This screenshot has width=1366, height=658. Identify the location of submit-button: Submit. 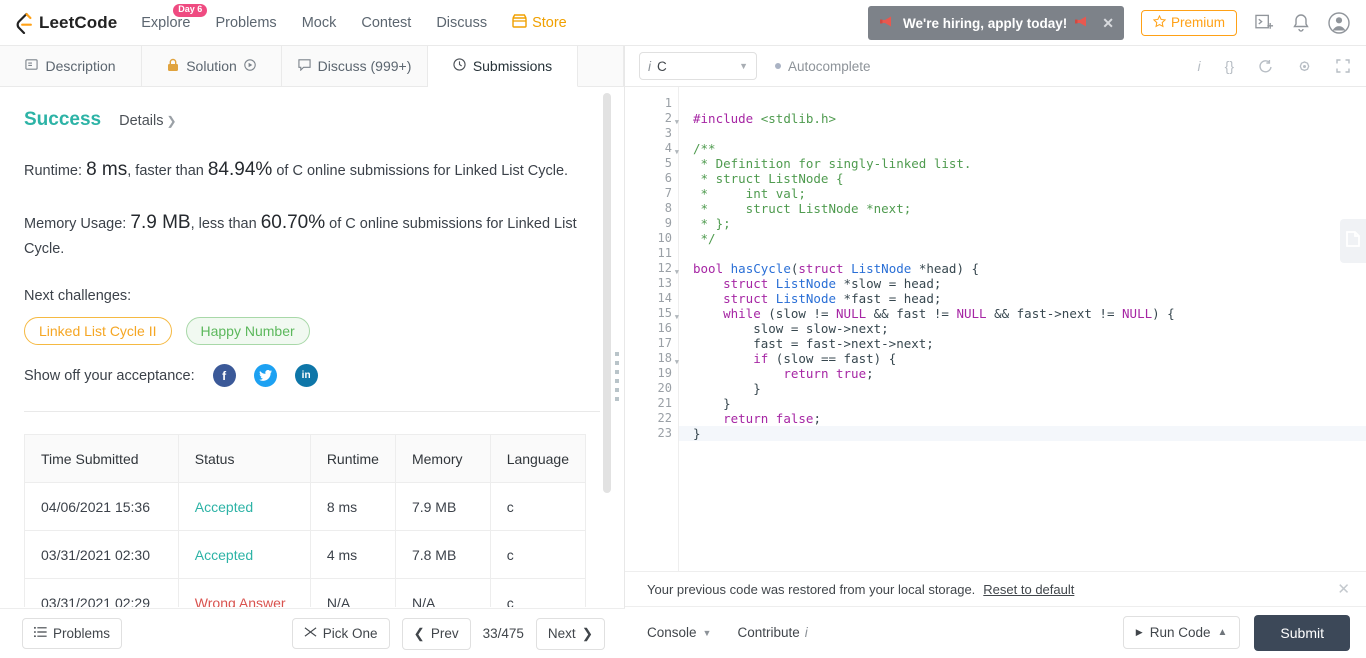
(1302, 632).